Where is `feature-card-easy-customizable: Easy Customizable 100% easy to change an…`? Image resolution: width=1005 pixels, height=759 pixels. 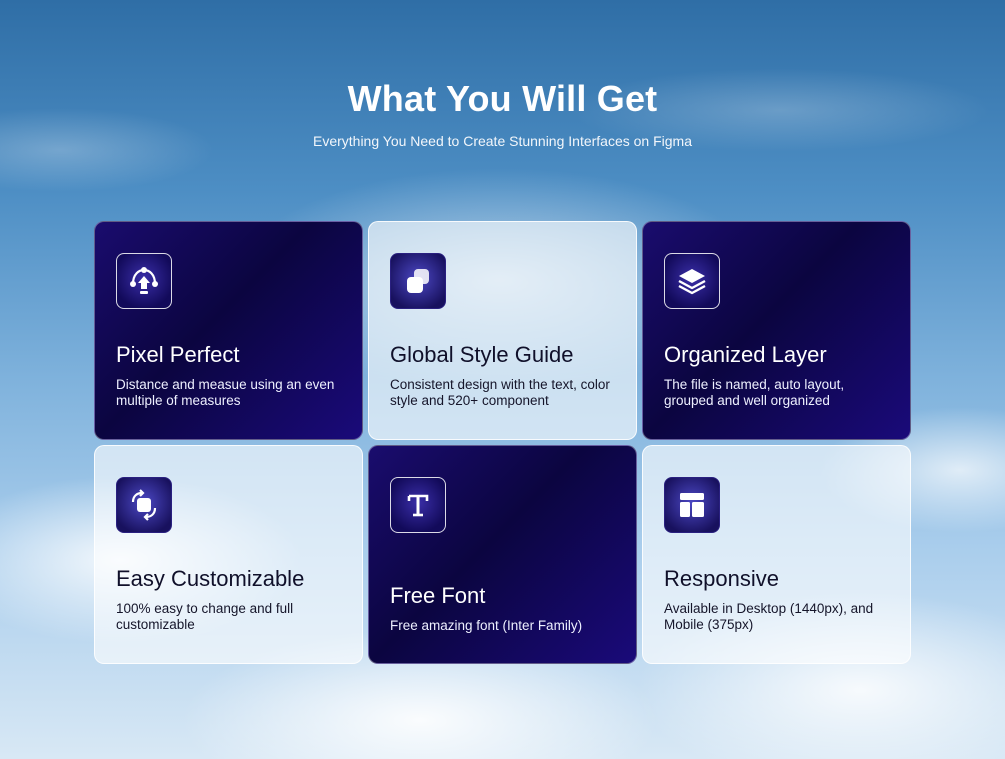
feature-card-easy-customizable: Easy Customizable 100% easy to change an… is located at coordinates (228, 554).